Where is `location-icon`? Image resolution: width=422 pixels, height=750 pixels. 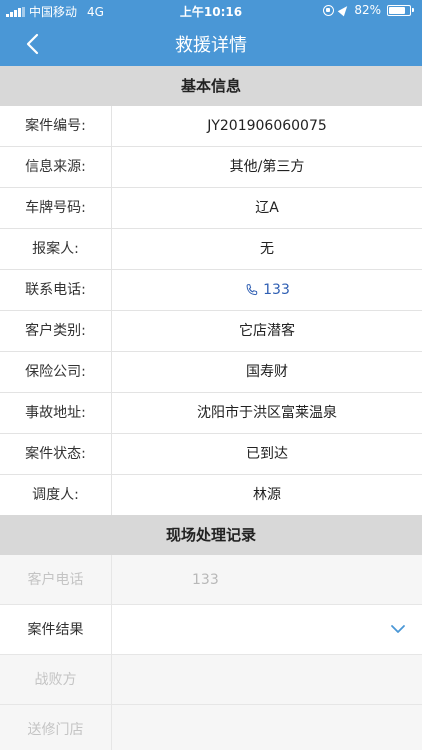 location-icon is located at coordinates (344, 10).